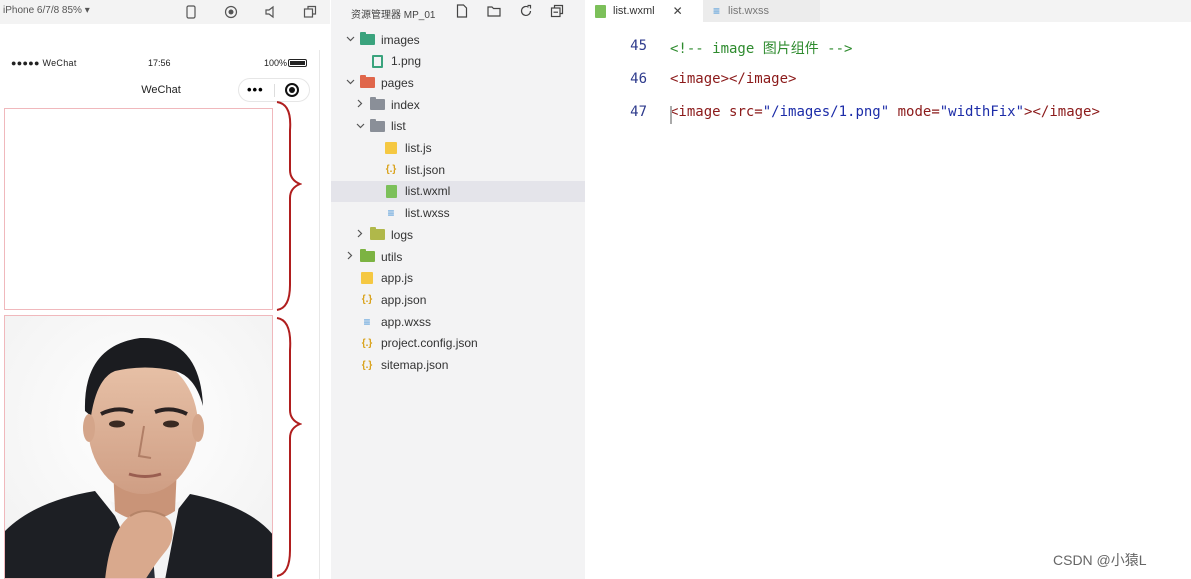 This screenshot has height=579, width=1191. I want to click on tree-item-label: list.js, so click(418, 148).